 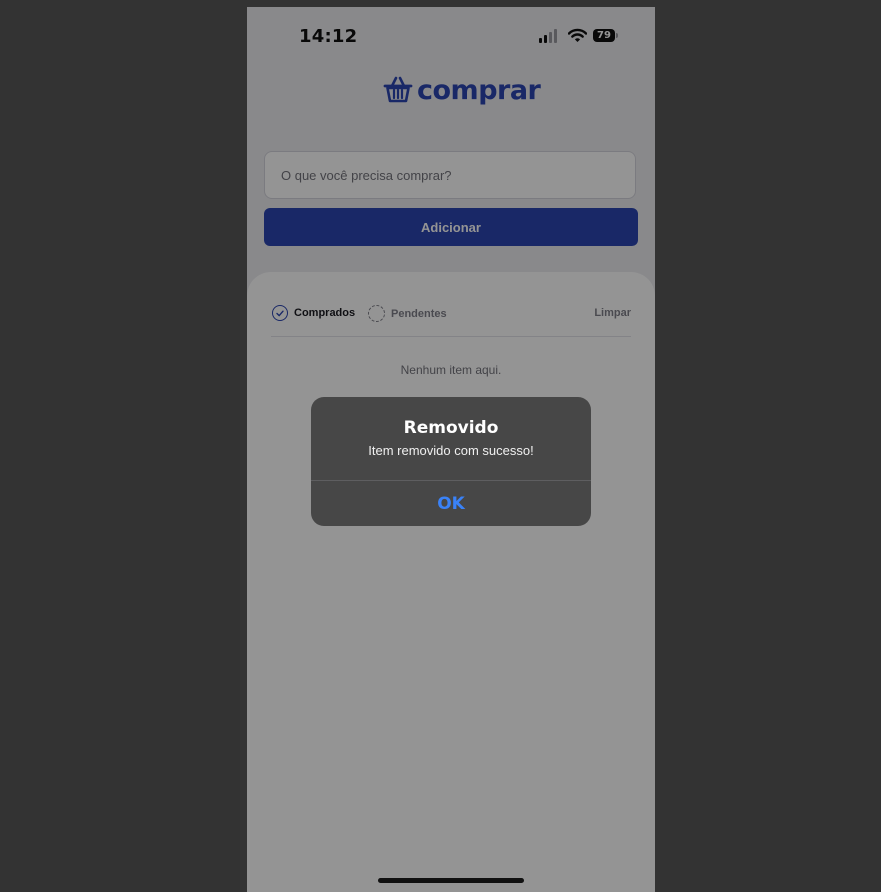 What do you see at coordinates (451, 461) in the screenshot?
I see `alert-dialog: Removido Item removido com sucesso! OK` at bounding box center [451, 461].